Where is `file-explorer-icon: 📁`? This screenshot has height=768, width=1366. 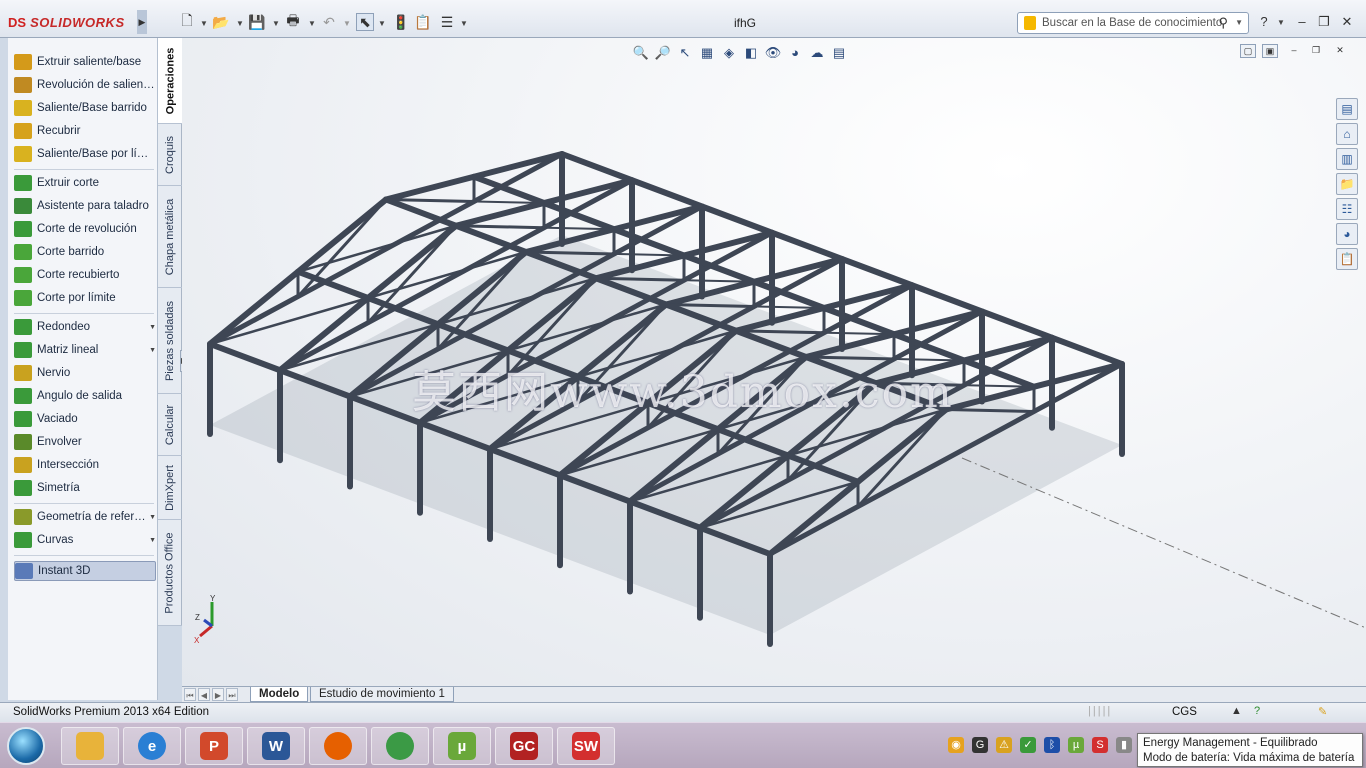
file-explorer-icon: 📁 is located at coordinates (1347, 184).